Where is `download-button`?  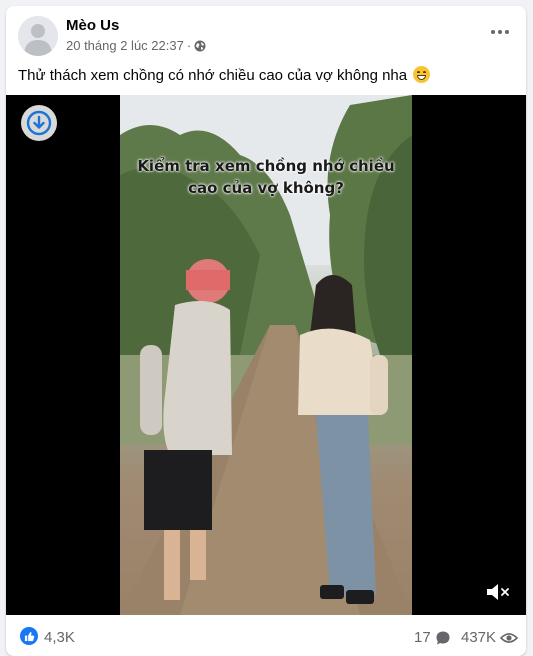 download-button is located at coordinates (39, 123).